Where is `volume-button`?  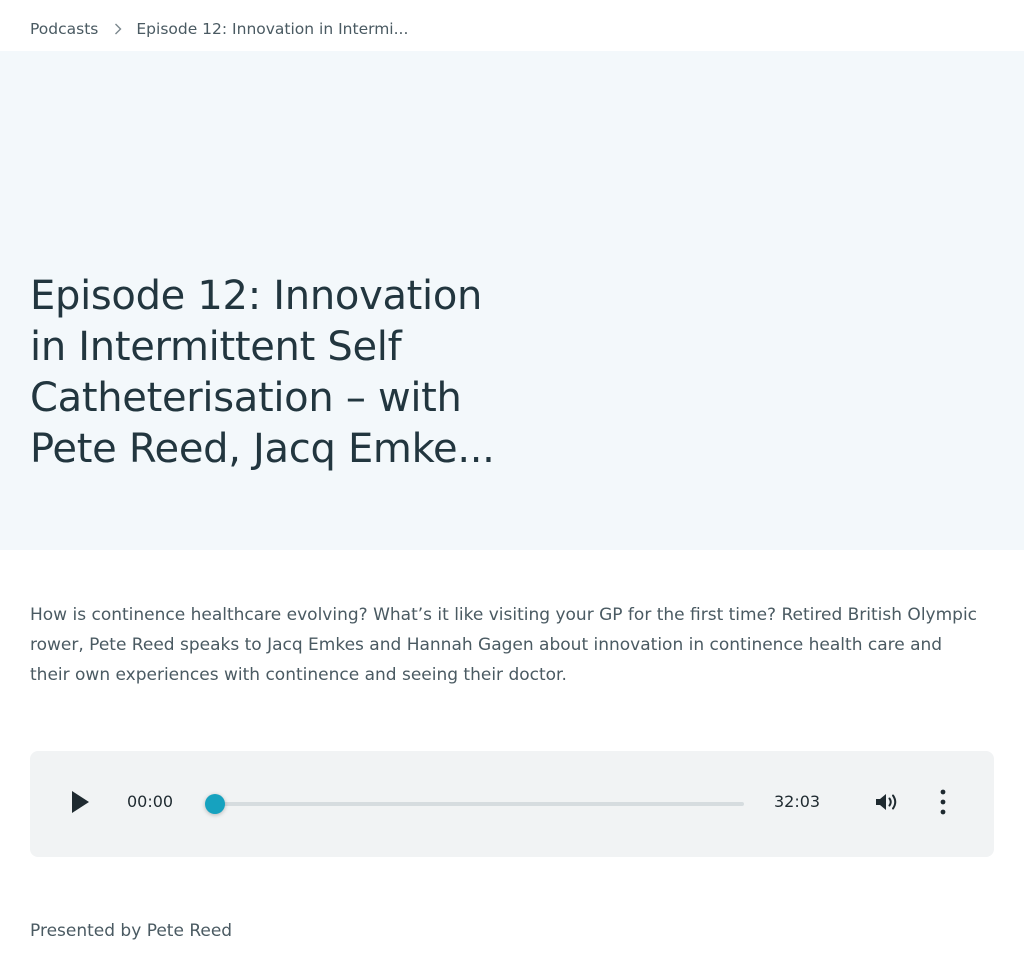
volume-button is located at coordinates (888, 804).